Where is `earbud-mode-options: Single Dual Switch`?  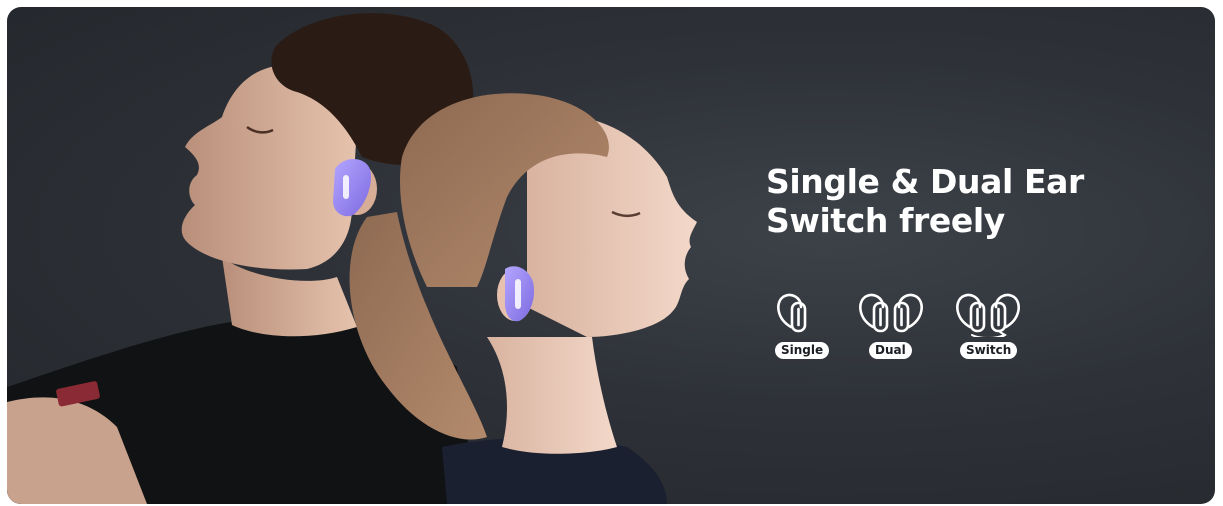 earbud-mode-options: Single Dual Switch is located at coordinates (902, 329).